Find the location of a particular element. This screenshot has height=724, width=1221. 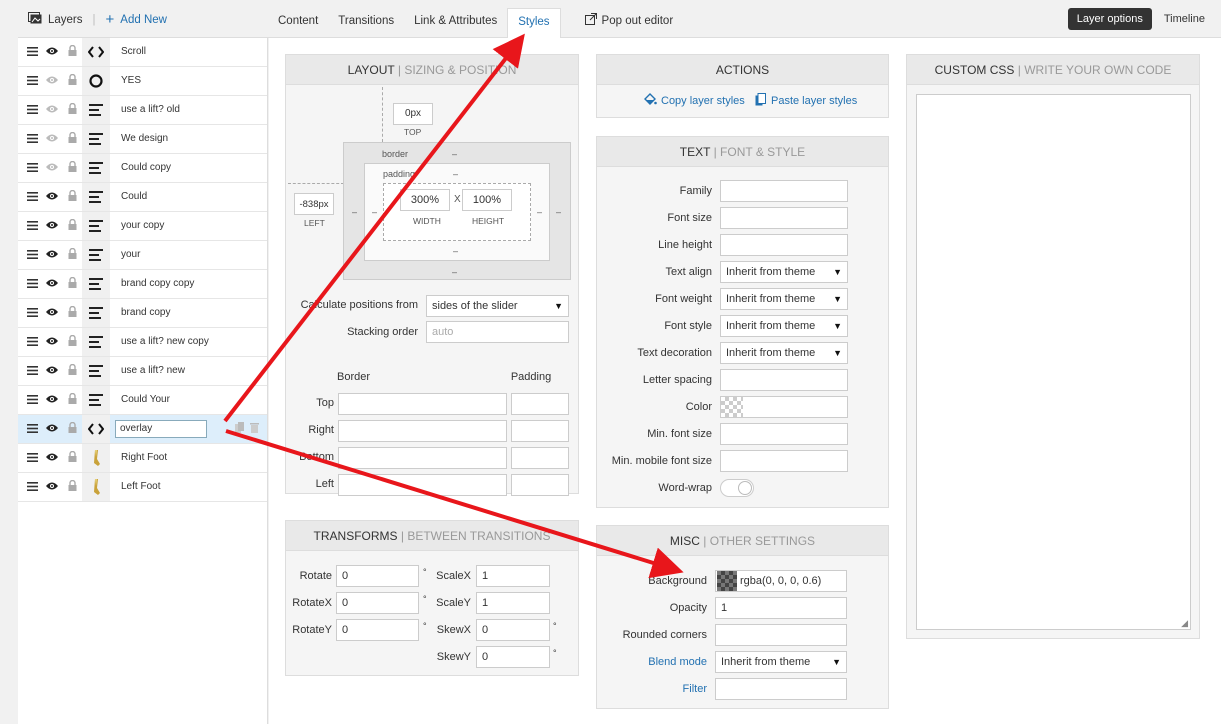

padding-top-input is located at coordinates (540, 404).